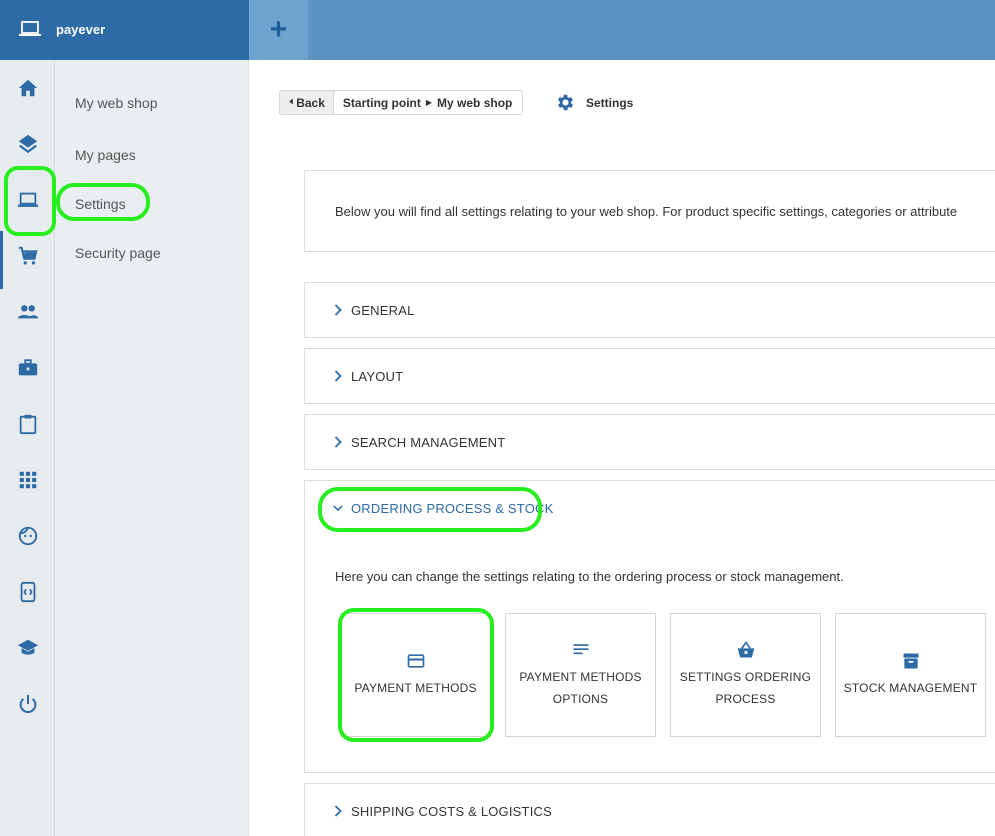 The width and height of the screenshot is (995, 836). I want to click on face-icon, so click(27, 536).